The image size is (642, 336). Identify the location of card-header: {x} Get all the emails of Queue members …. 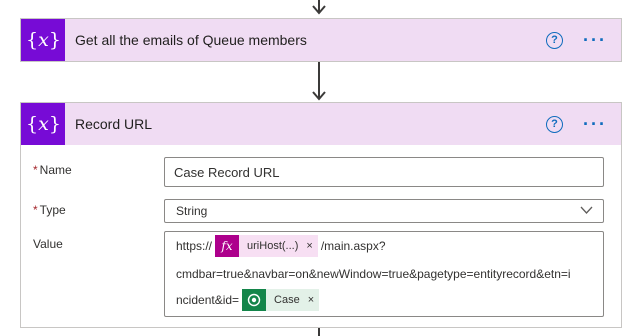
(321, 40).